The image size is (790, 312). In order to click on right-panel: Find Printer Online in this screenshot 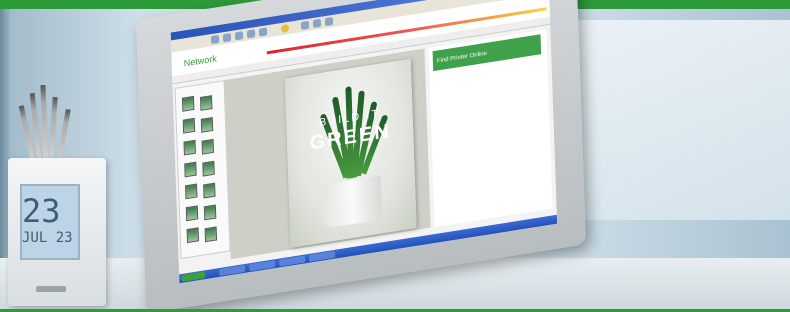, I will do `click(490, 128)`.